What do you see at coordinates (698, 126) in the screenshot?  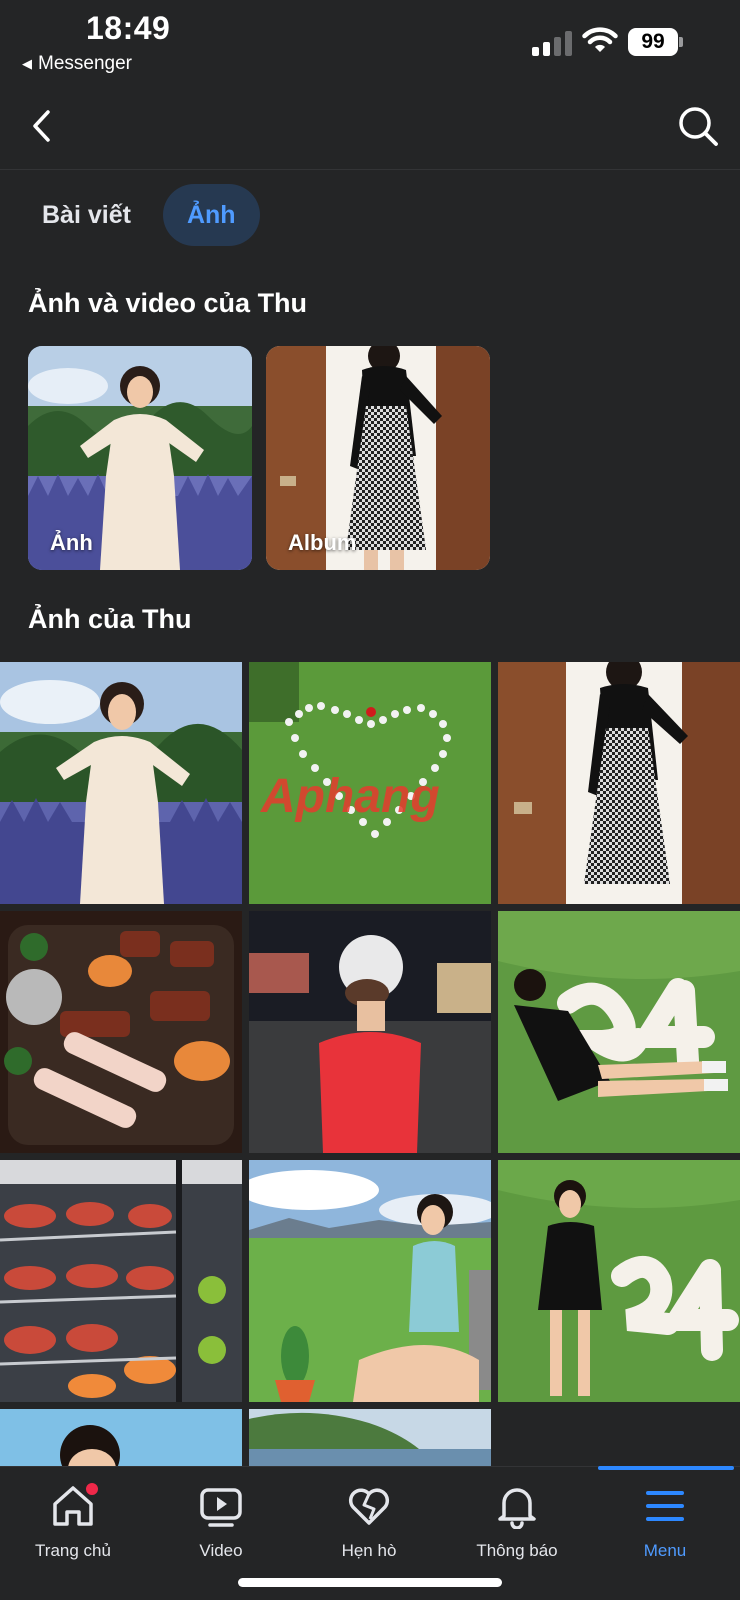 I see `search-icon` at bounding box center [698, 126].